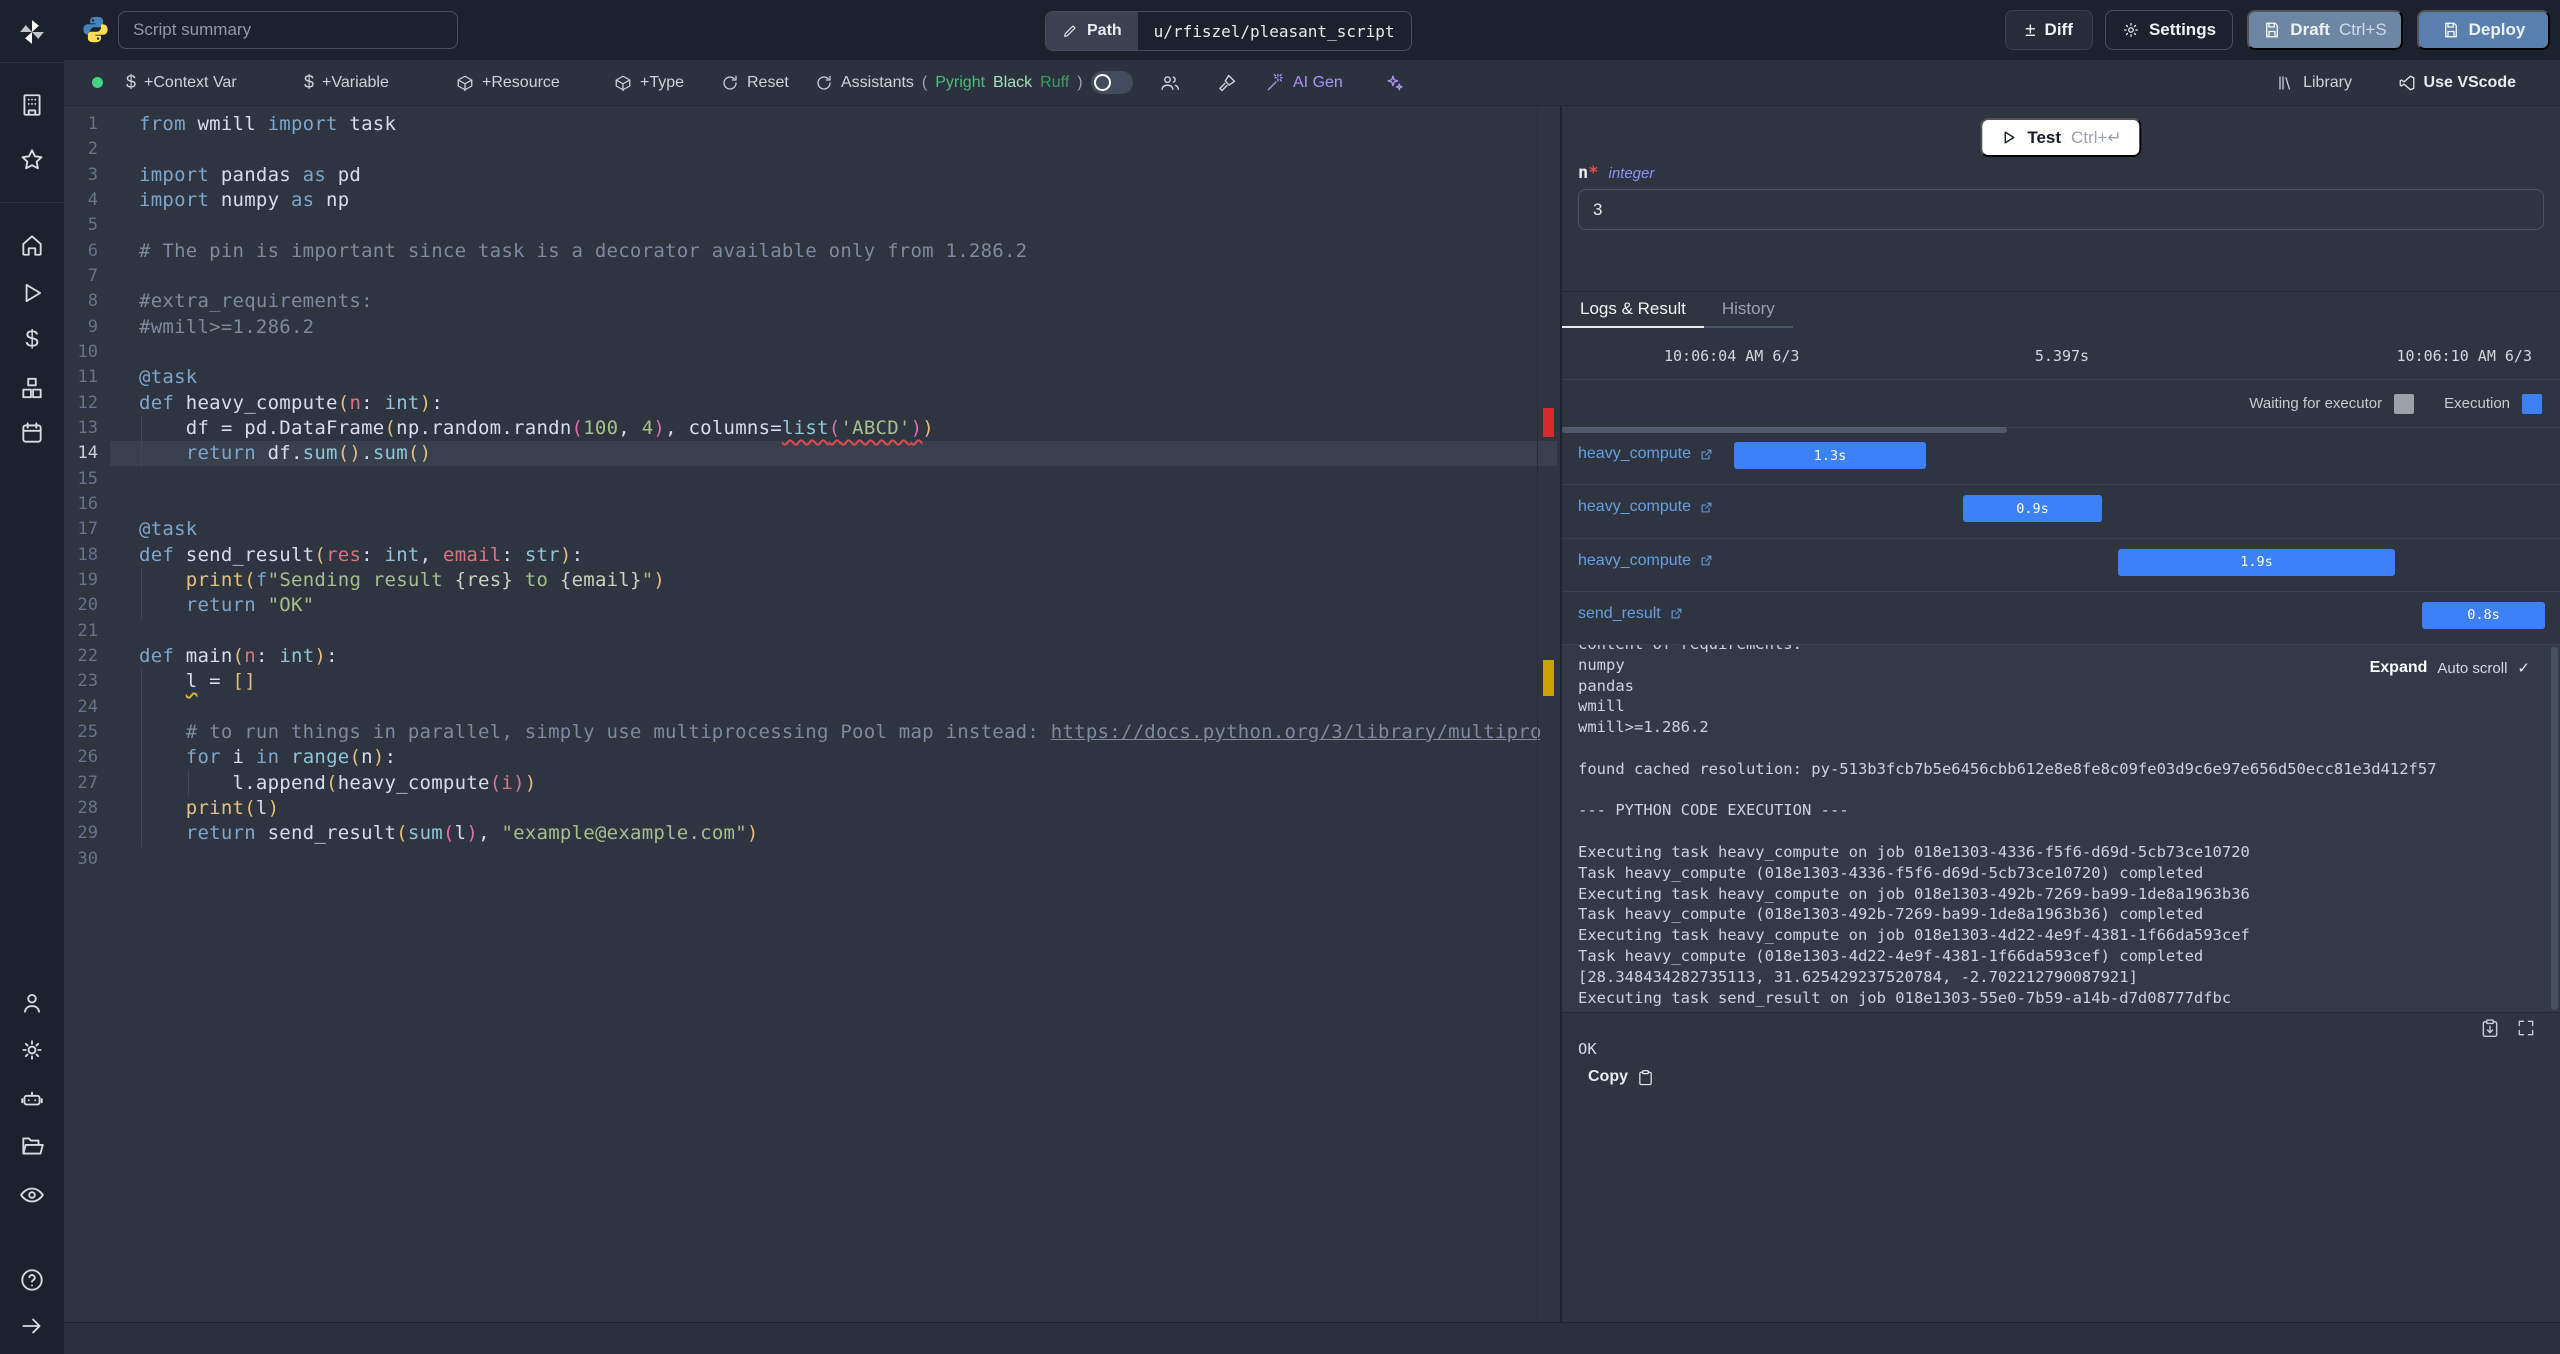 The image size is (2560, 1354). I want to click on test-button: Test Ctrl+↵, so click(2061, 137).